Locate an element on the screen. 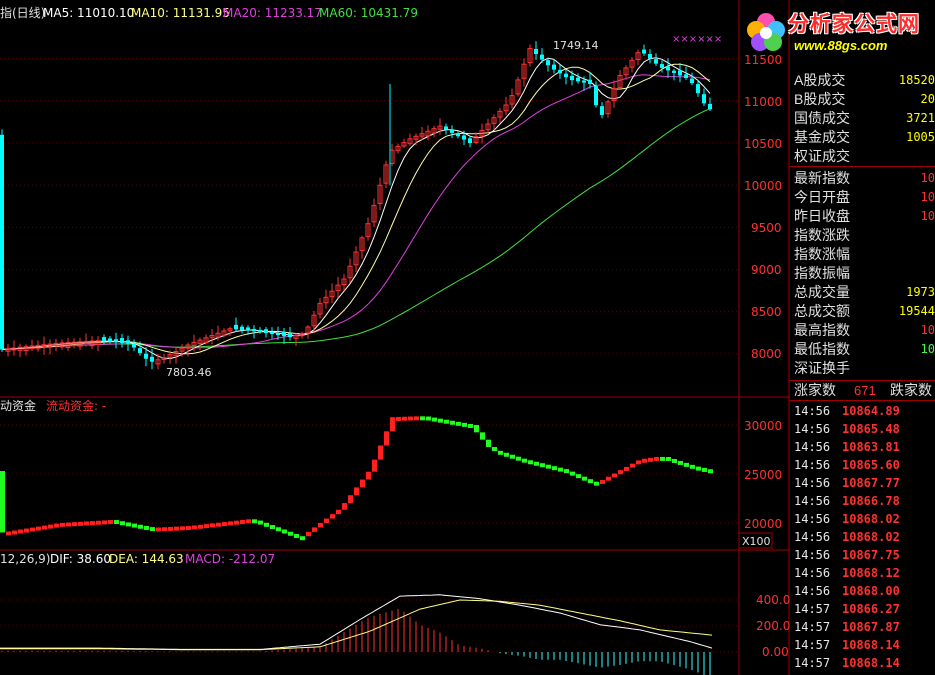 This screenshot has width=935, height=675. index-row: 昨日收盘 10 is located at coordinates (862, 216).